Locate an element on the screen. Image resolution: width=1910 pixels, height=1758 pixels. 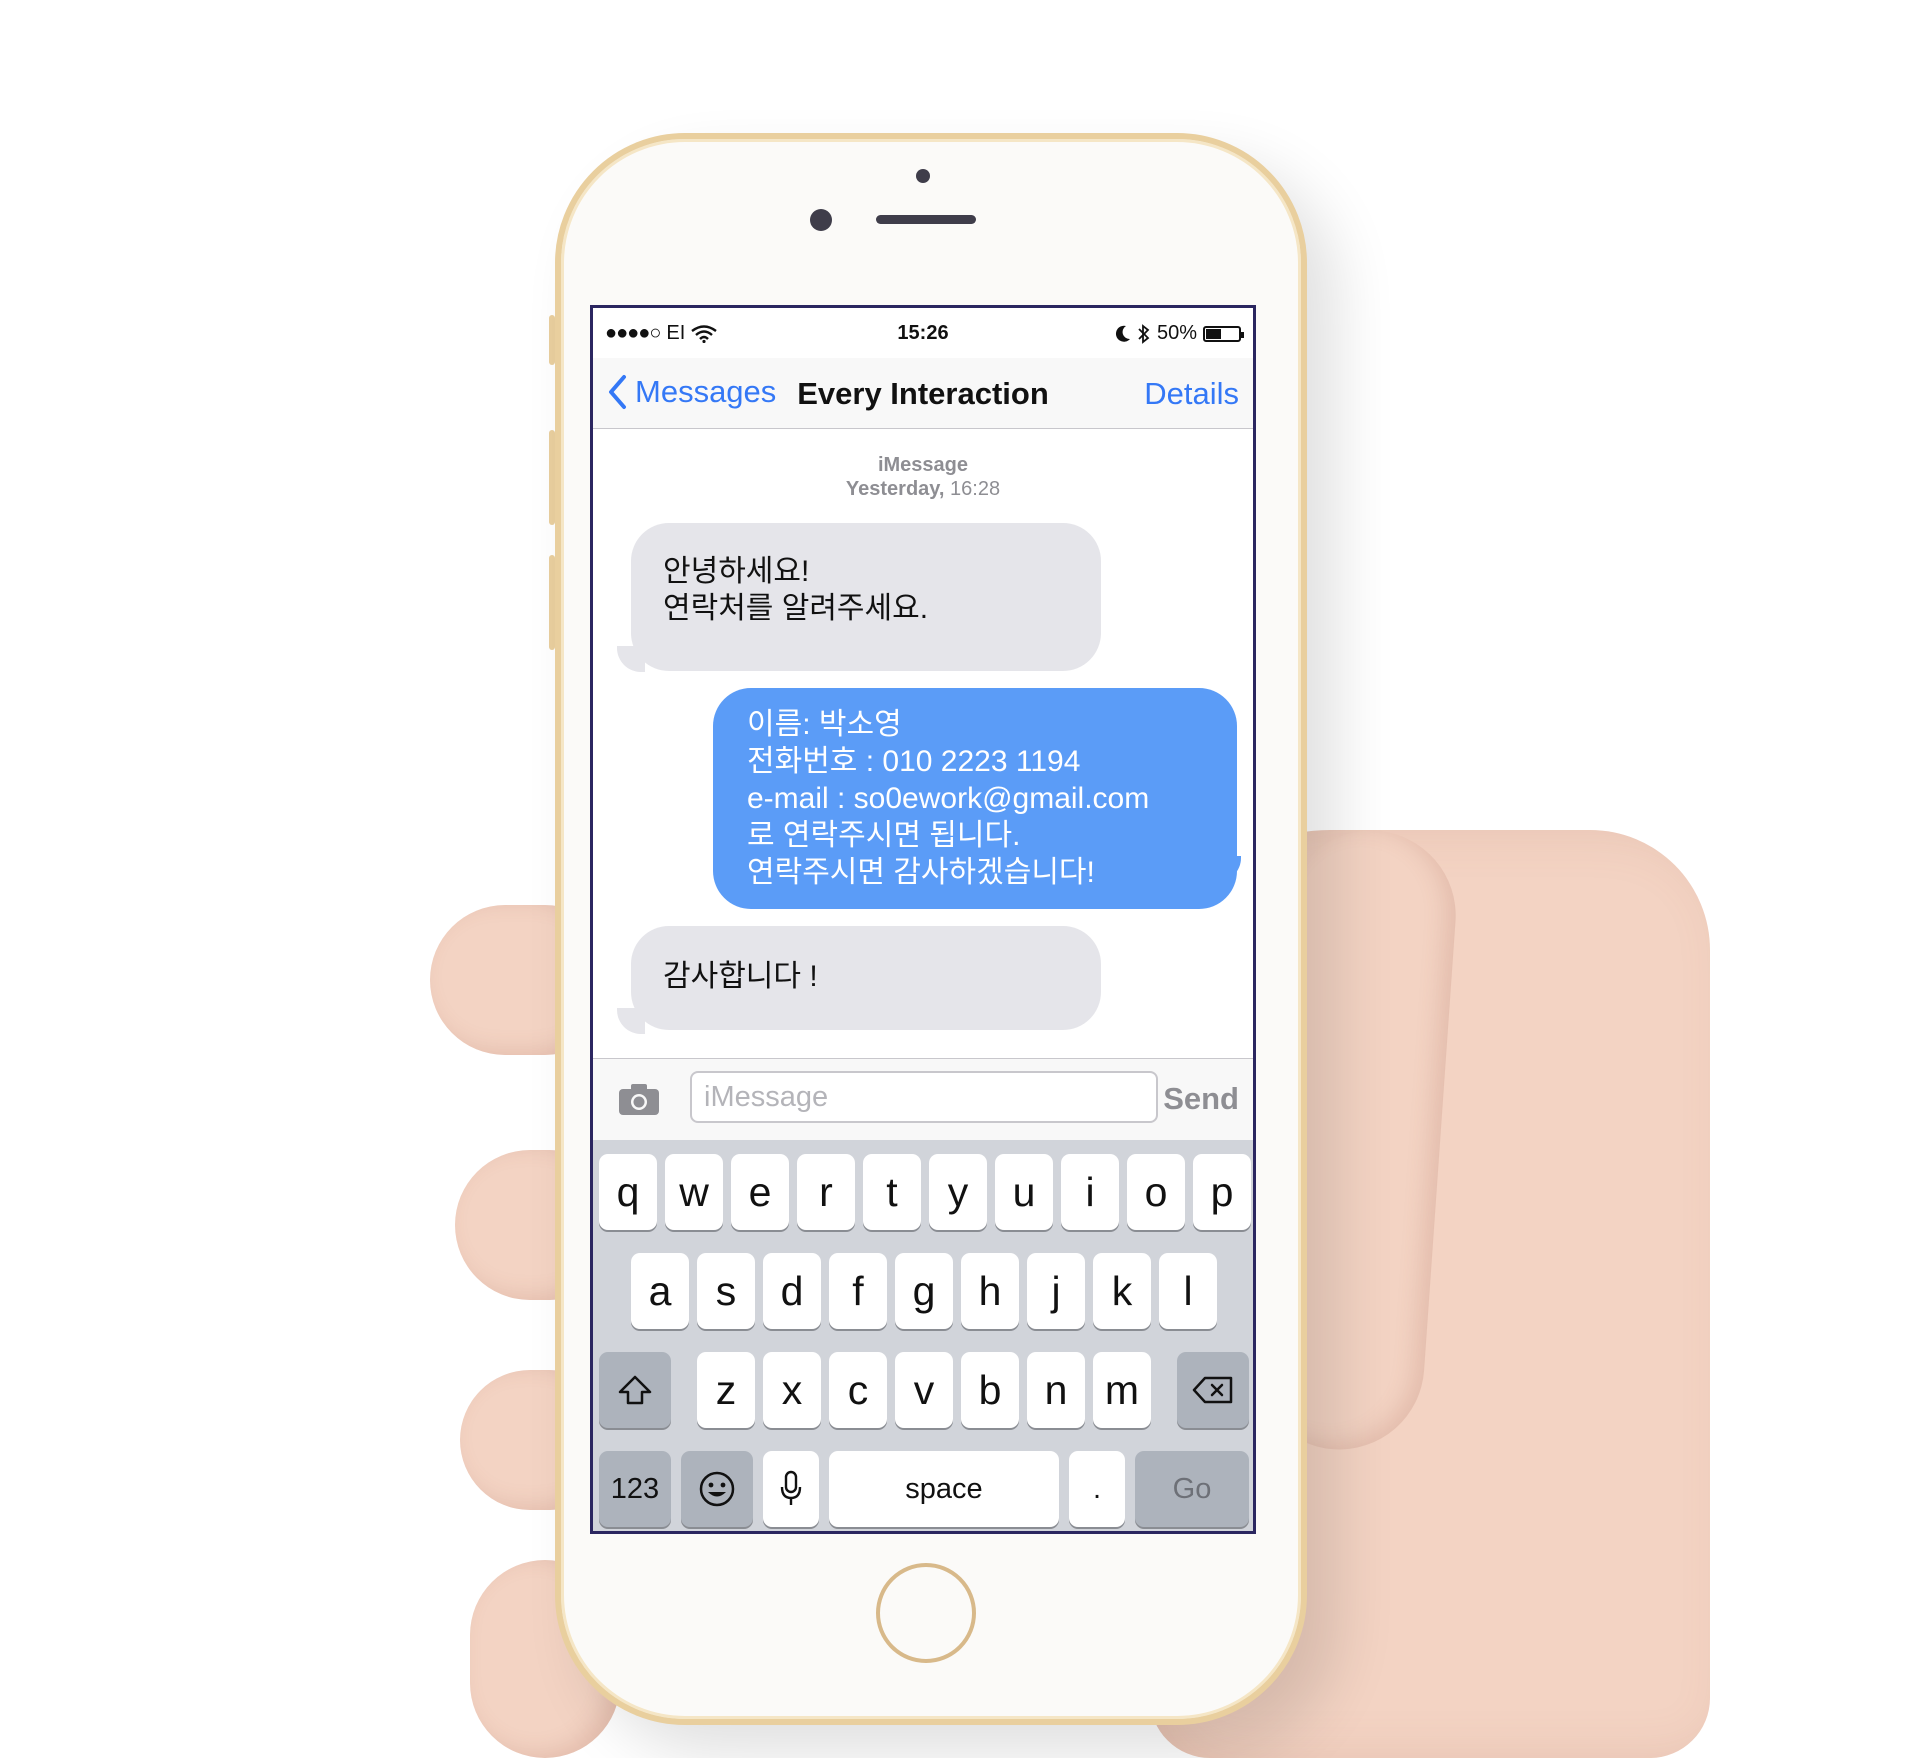
delete-key is located at coordinates (1213, 1390).